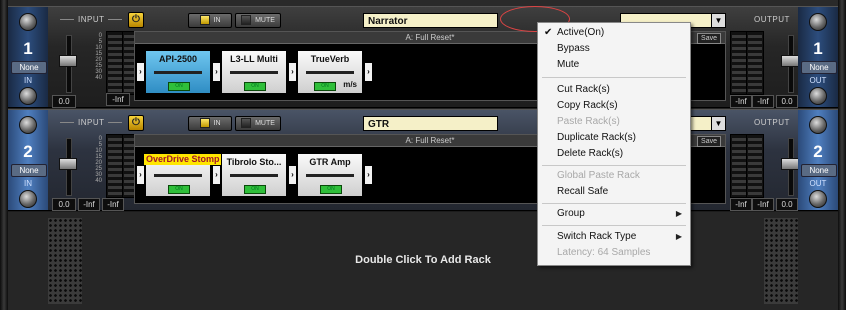 The height and width of the screenshot is (310, 846). What do you see at coordinates (254, 175) in the screenshot?
I see `plugin-slot-2: Tibrolo Sto... ON` at bounding box center [254, 175].